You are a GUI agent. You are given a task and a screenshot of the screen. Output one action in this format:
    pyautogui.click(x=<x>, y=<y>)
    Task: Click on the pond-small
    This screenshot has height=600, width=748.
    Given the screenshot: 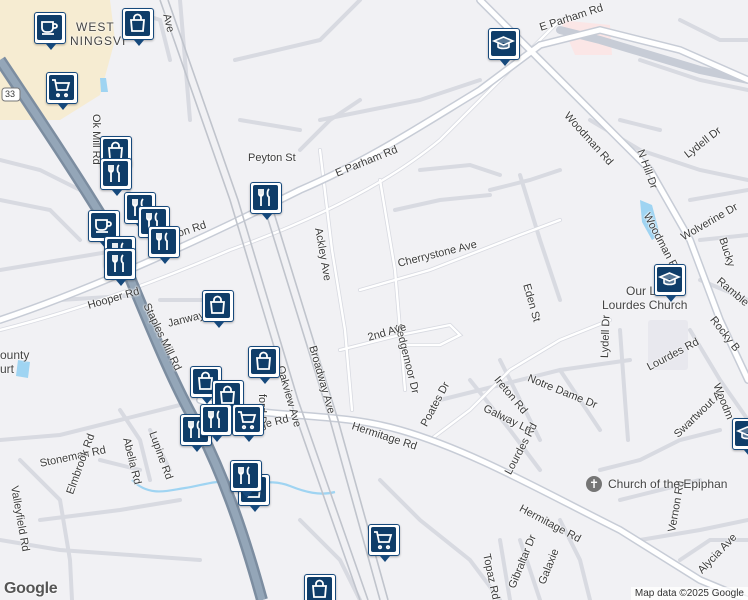 What is the action you would take?
    pyautogui.click(x=23, y=369)
    